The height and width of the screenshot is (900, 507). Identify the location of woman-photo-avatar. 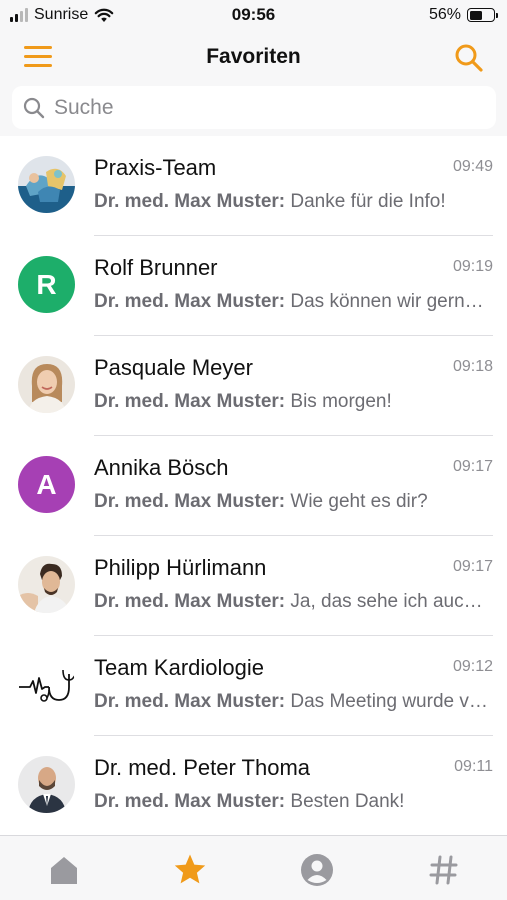
(46, 384).